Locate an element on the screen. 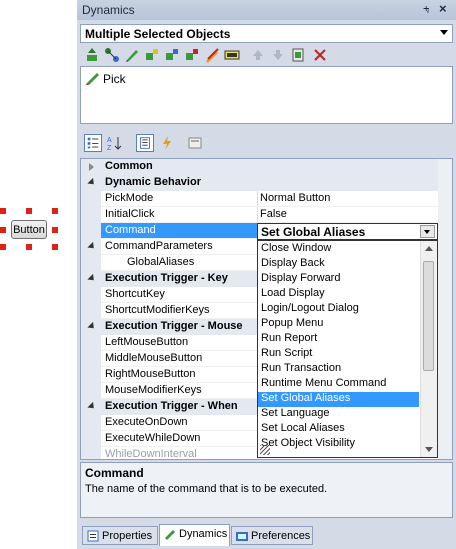  grid-scrollbar is located at coordinates (445, 309).